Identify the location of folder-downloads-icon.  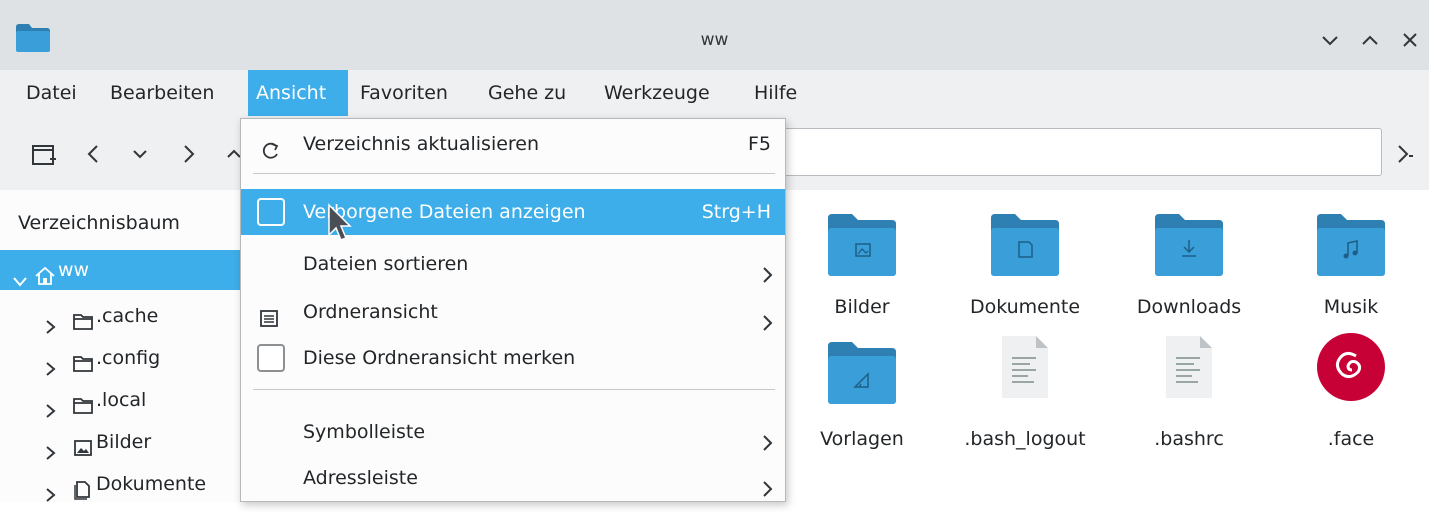
(1189, 246).